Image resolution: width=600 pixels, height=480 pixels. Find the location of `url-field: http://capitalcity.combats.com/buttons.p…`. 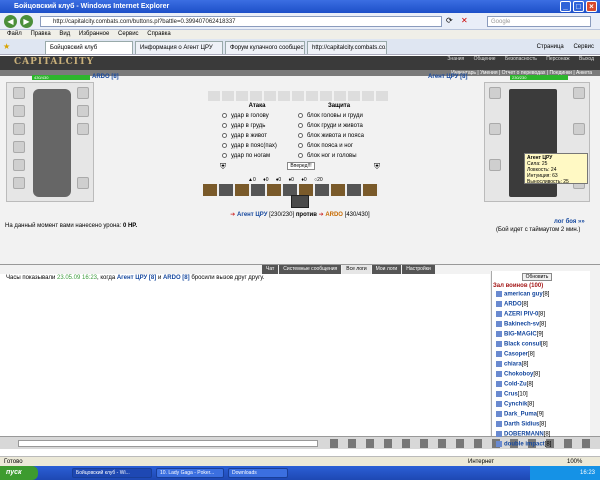

url-field: http://capitalcity.combats.com/buttons.p… is located at coordinates (241, 21).